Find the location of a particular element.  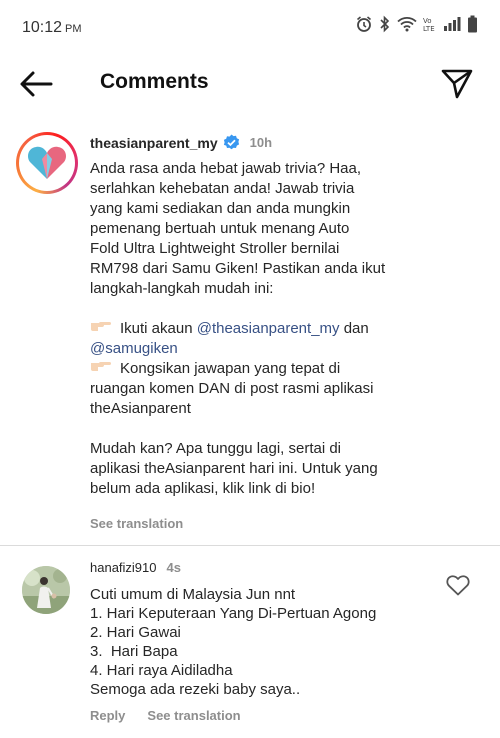

status-bar: 10:12 PM Vo LTE is located at coordinates (250, 28).